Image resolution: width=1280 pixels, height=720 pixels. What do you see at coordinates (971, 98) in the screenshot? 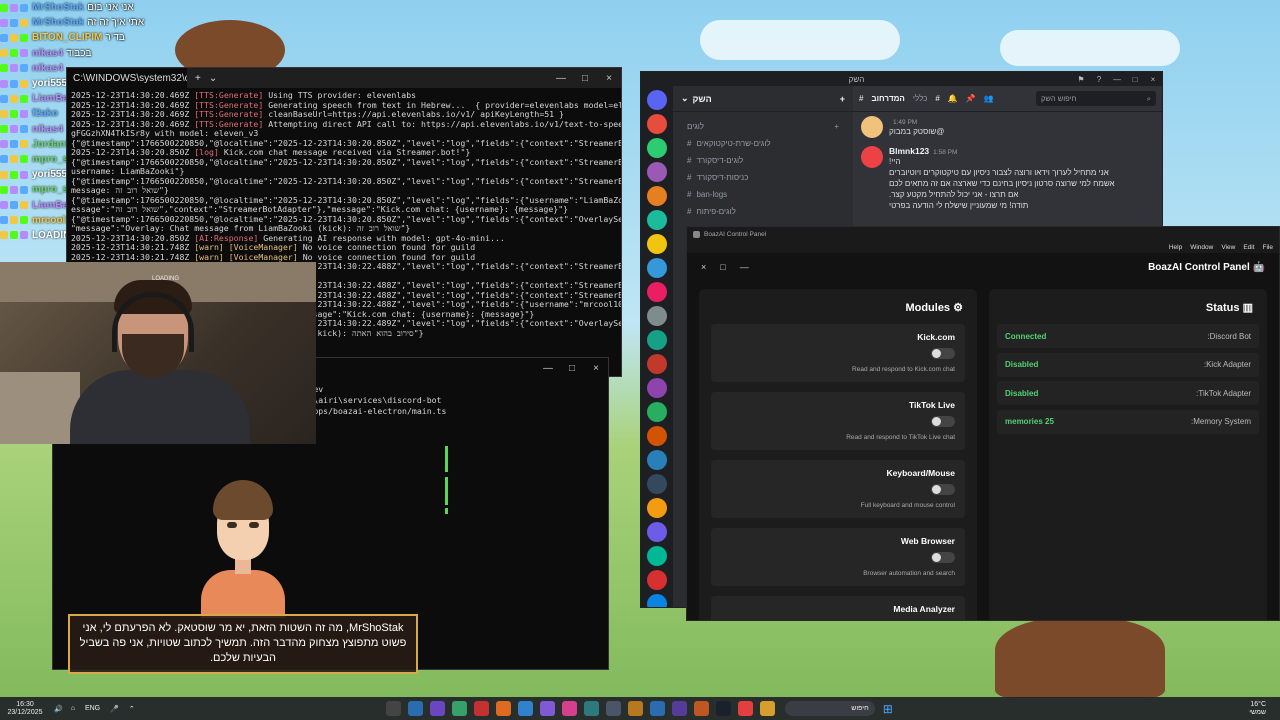
I see `pin-icon: 📌` at bounding box center [971, 98].